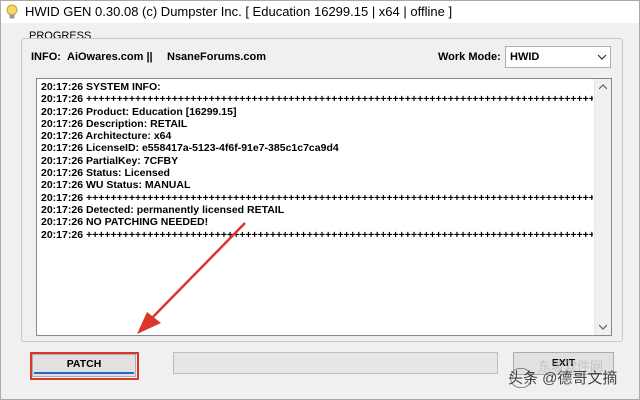 This screenshot has width=640, height=400. What do you see at coordinates (603, 327) in the screenshot?
I see `scroll-down-arrow-icon` at bounding box center [603, 327].